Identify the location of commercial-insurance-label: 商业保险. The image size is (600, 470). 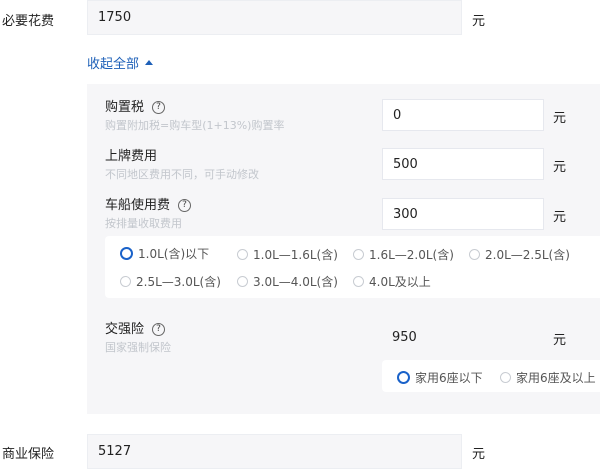
(28, 454).